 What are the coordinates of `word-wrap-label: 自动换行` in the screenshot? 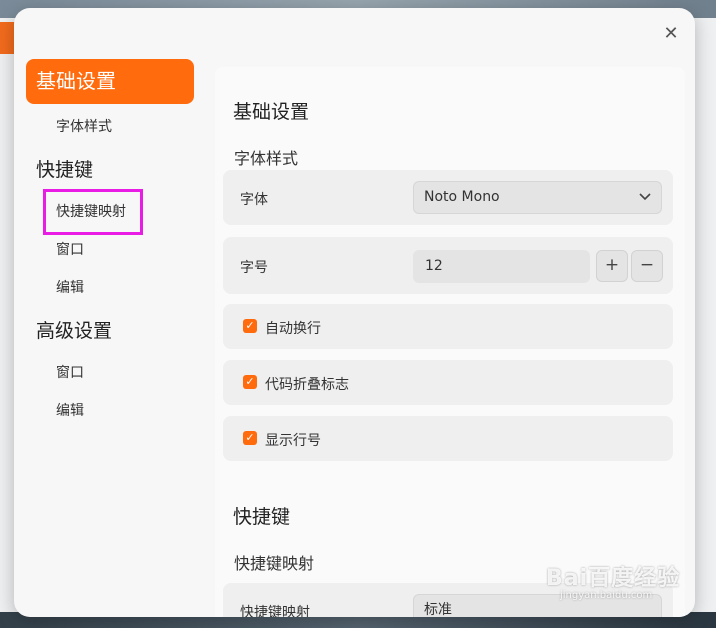 It's located at (293, 329).